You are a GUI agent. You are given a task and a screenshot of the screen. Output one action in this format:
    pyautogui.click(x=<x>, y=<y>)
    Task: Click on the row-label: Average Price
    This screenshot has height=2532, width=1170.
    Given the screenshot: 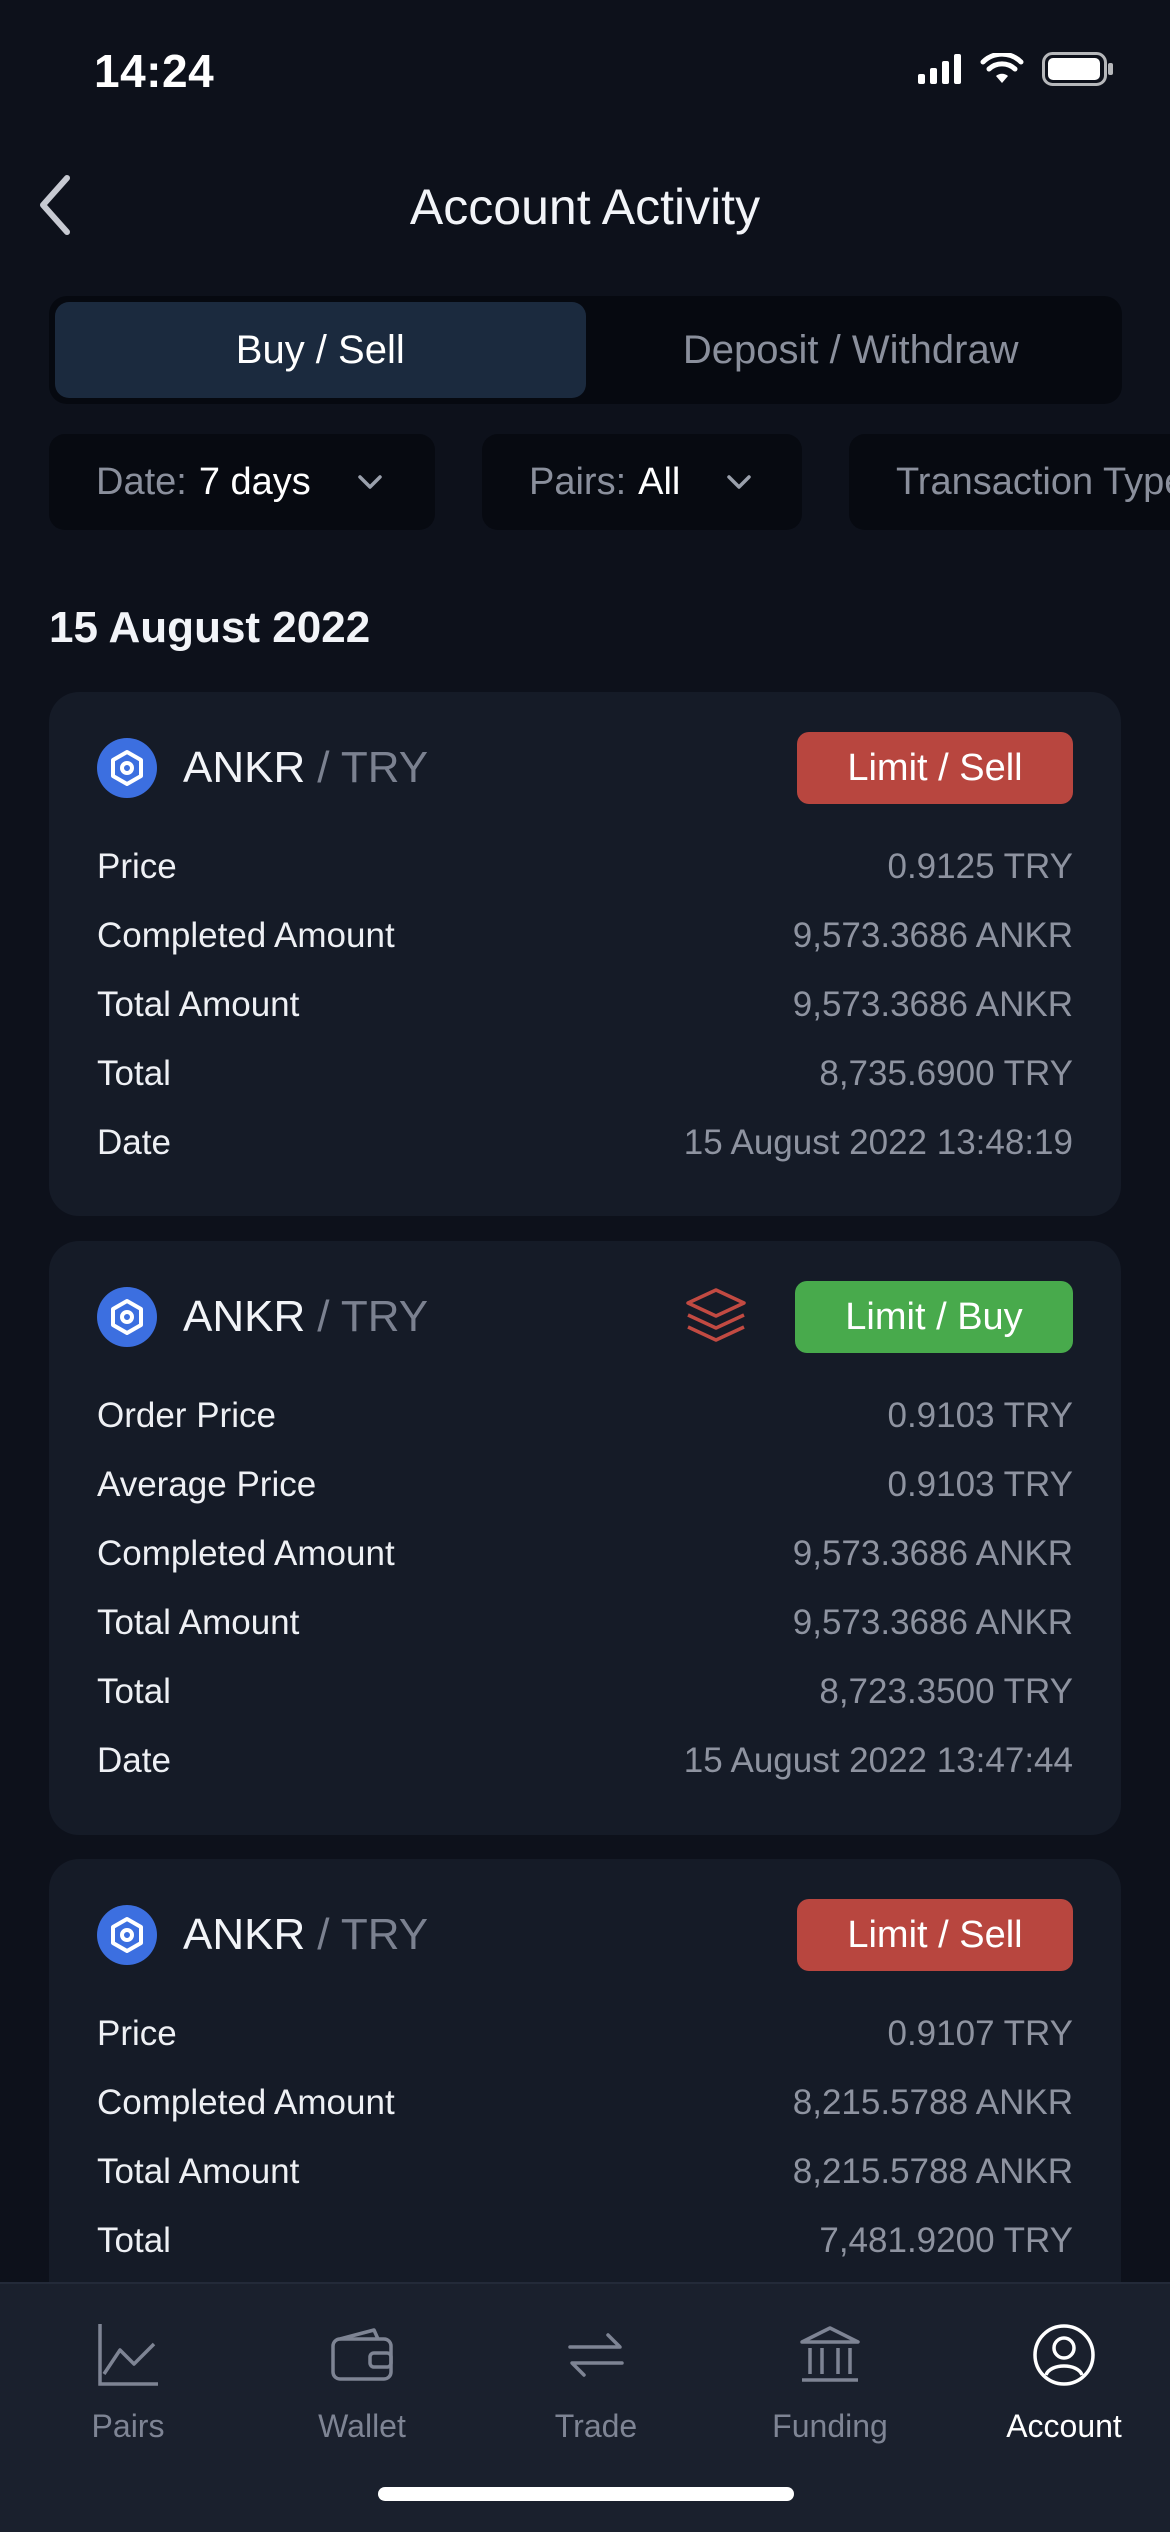 What is the action you would take?
    pyautogui.click(x=207, y=1484)
    